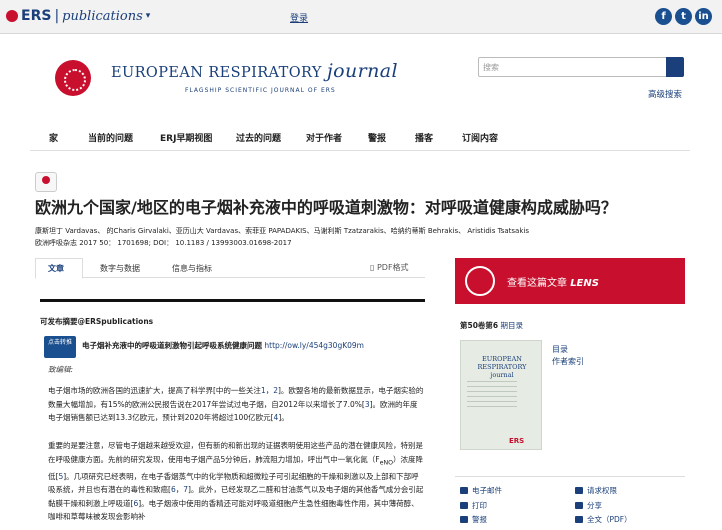 This screenshot has width=722, height=530. I want to click on journal-title: EUROPEAN RESPIRATORY journal, so click(254, 71).